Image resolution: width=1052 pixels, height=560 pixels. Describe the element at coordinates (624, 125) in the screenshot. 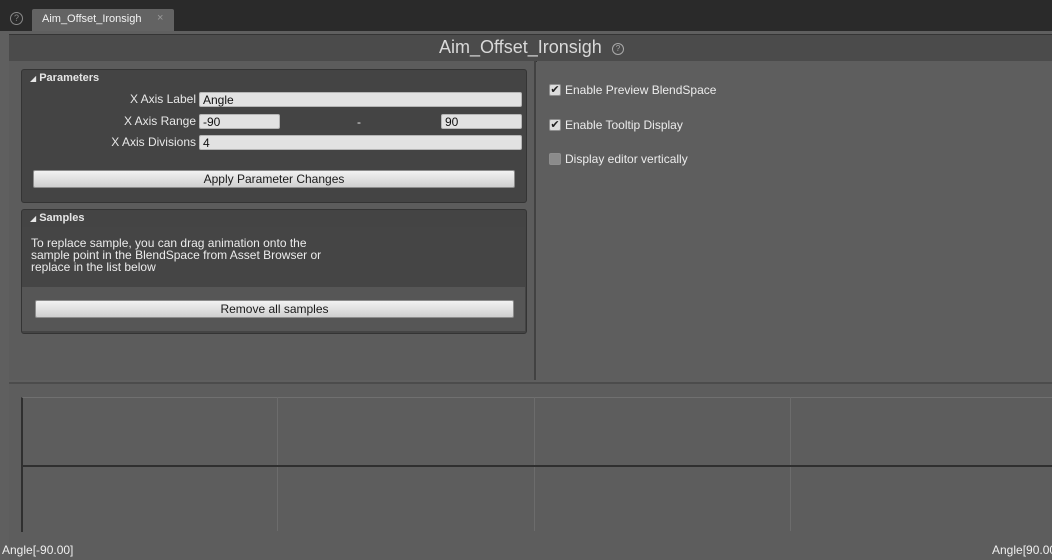

I see `enable-tooltip-label: Enable Tooltip Display` at that location.